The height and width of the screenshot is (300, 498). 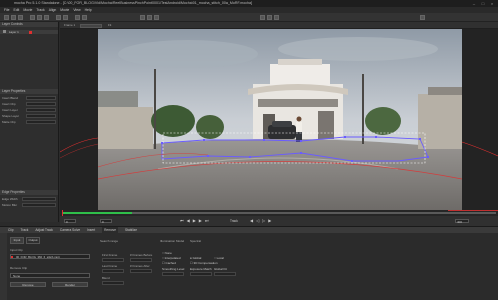 I want to click on prev-frame-icon: ◀, so click(x=188, y=221).